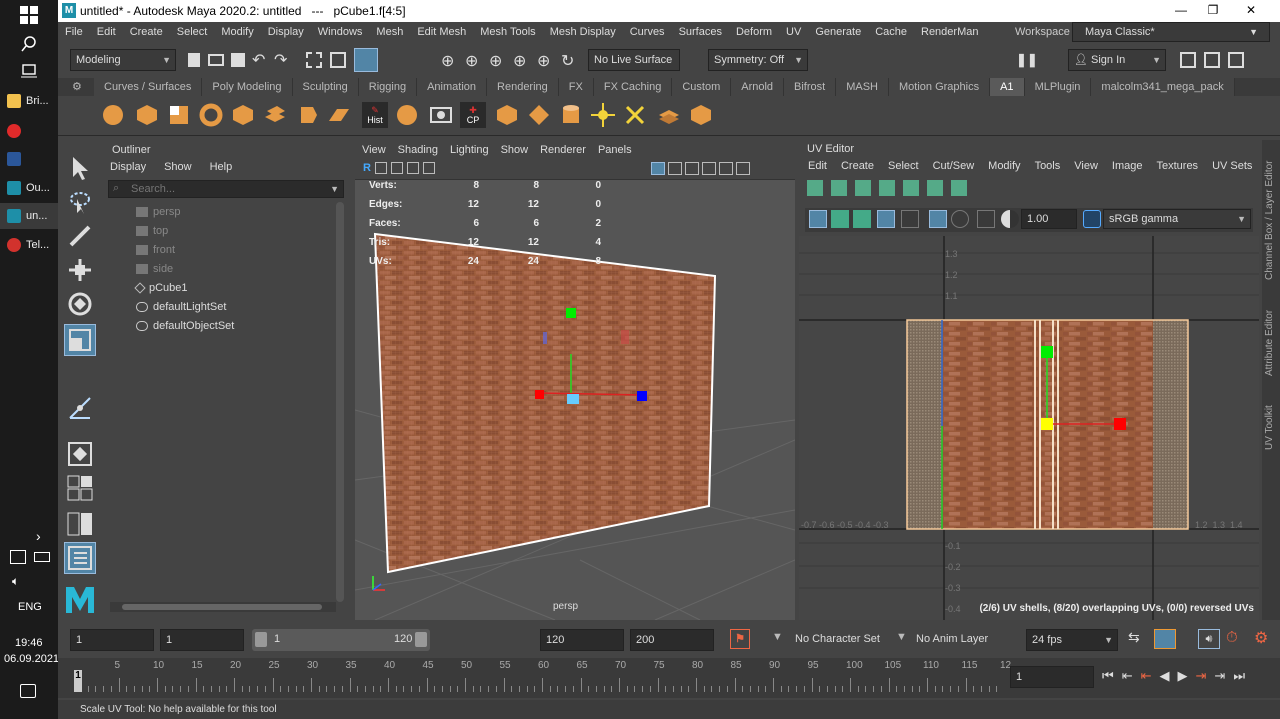 The height and width of the screenshot is (719, 1280). I want to click on bevel-icon, so click(307, 115).